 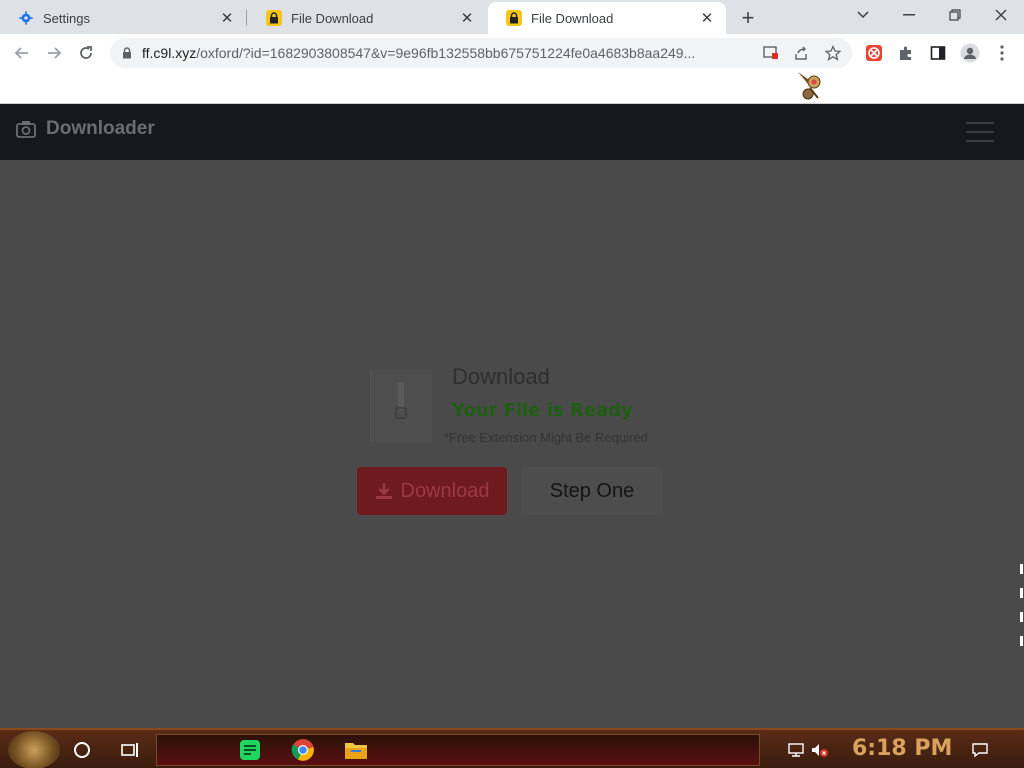 I want to click on step-one-label: Step One, so click(x=592, y=490).